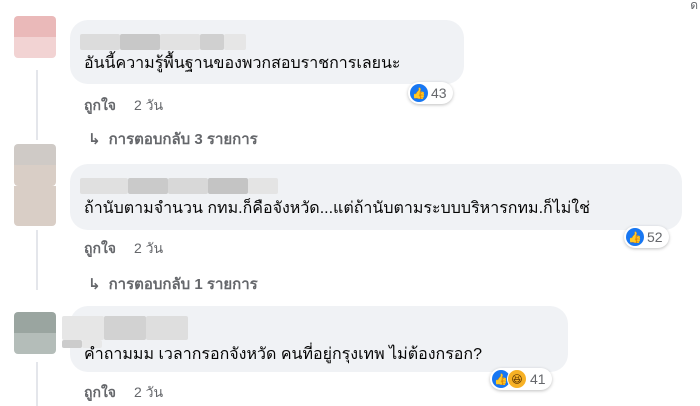  I want to click on view-replies-link: ↳ การตอบกลับ 3 รายการ, so click(173, 139).